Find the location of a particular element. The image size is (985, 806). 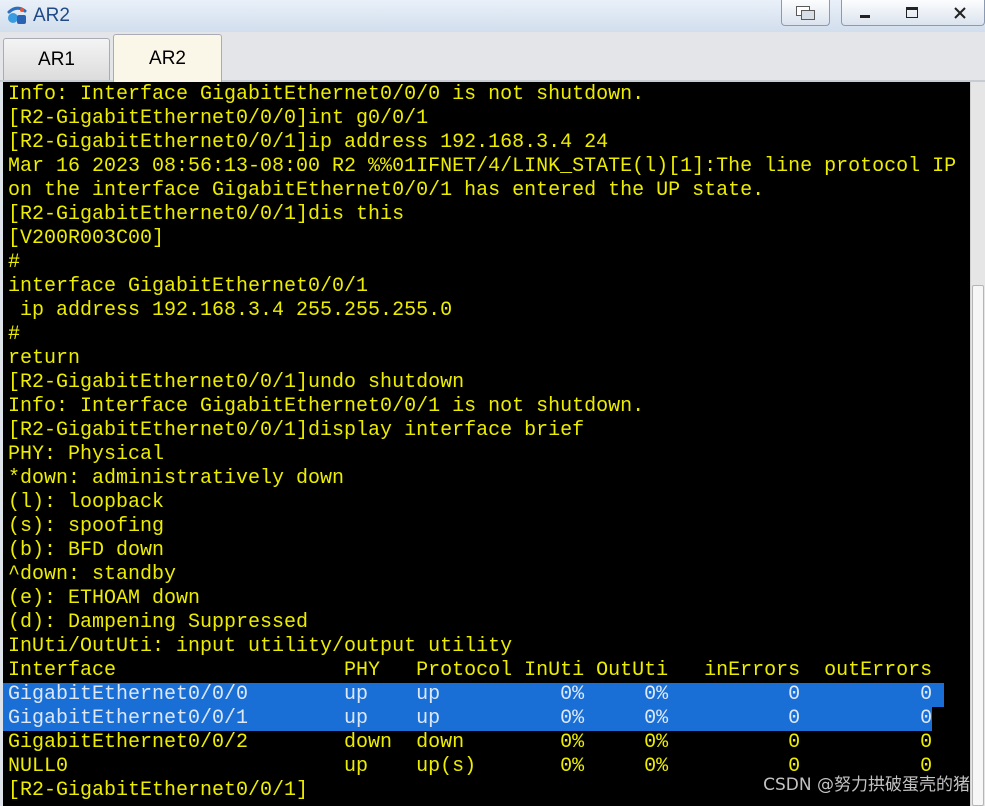

terminal-line: (b): BFD down is located at coordinates (489, 551).